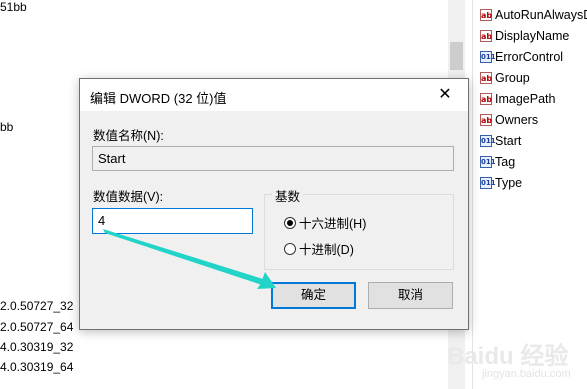  What do you see at coordinates (189, 259) in the screenshot?
I see `annotation-arrow-icon` at bounding box center [189, 259].